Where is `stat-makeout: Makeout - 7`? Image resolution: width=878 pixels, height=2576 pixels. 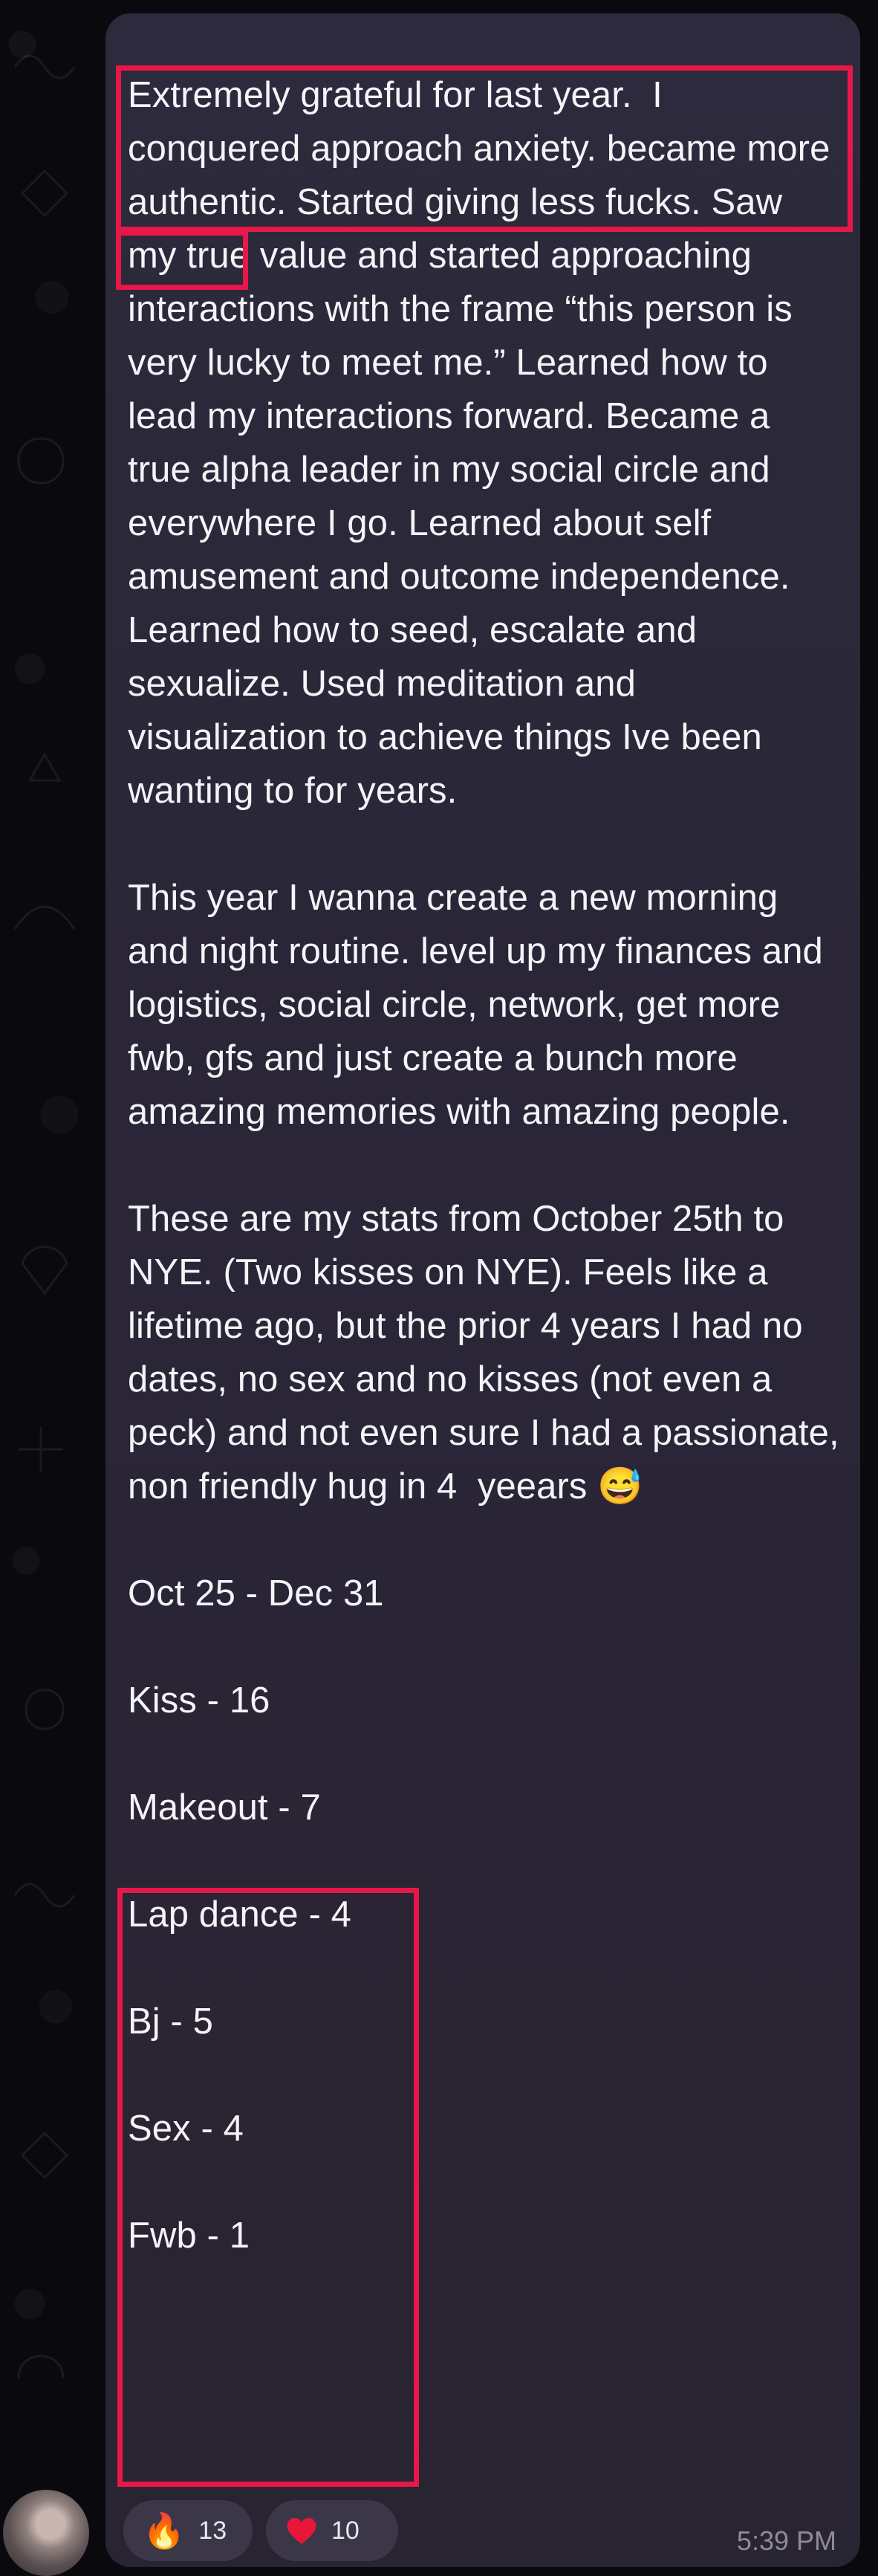 stat-makeout: Makeout - 7 is located at coordinates (224, 1807).